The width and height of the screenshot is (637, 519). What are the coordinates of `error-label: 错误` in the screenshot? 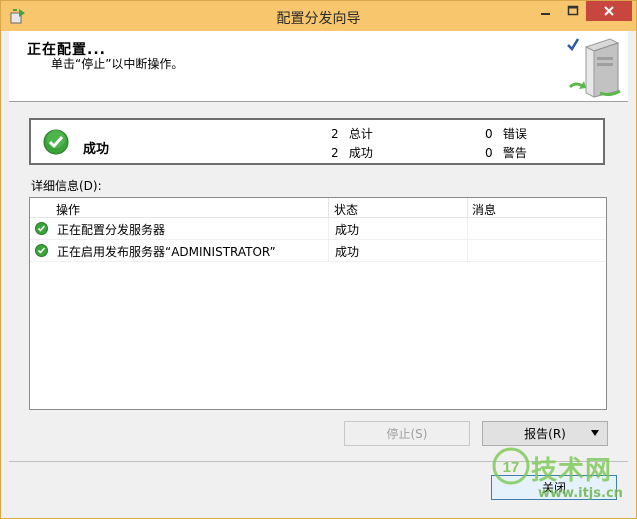 It's located at (514, 134).